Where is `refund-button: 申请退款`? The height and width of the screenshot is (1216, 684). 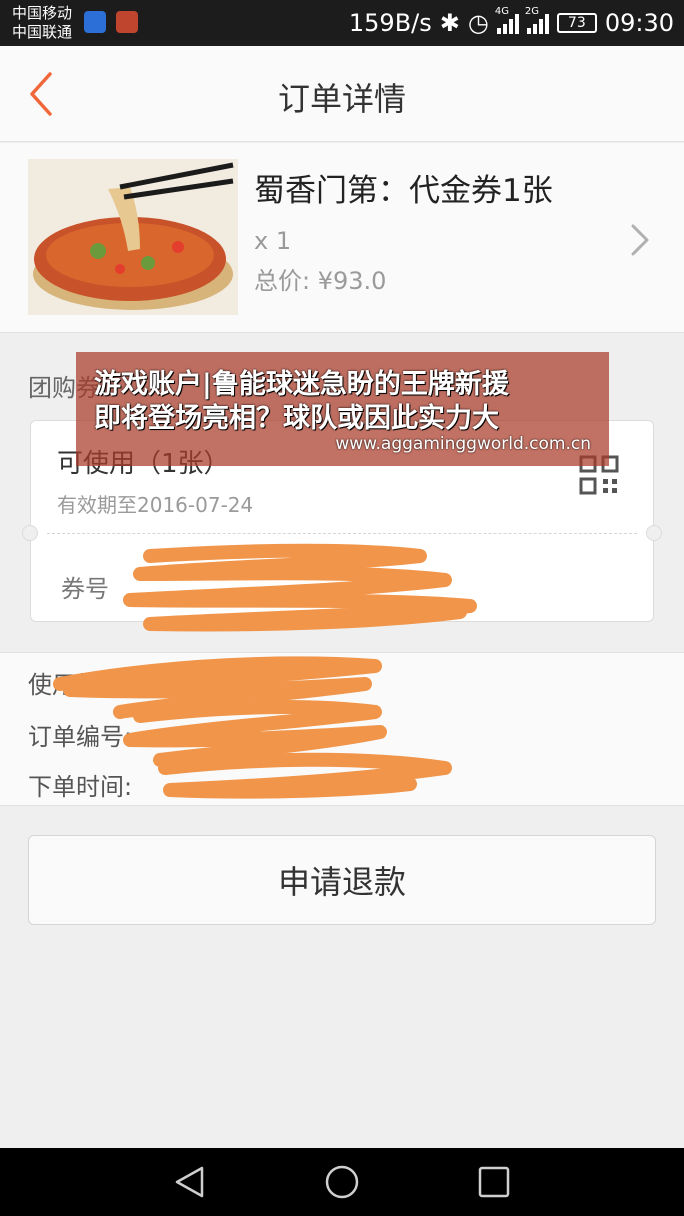
refund-button: 申请退款 is located at coordinates (342, 880).